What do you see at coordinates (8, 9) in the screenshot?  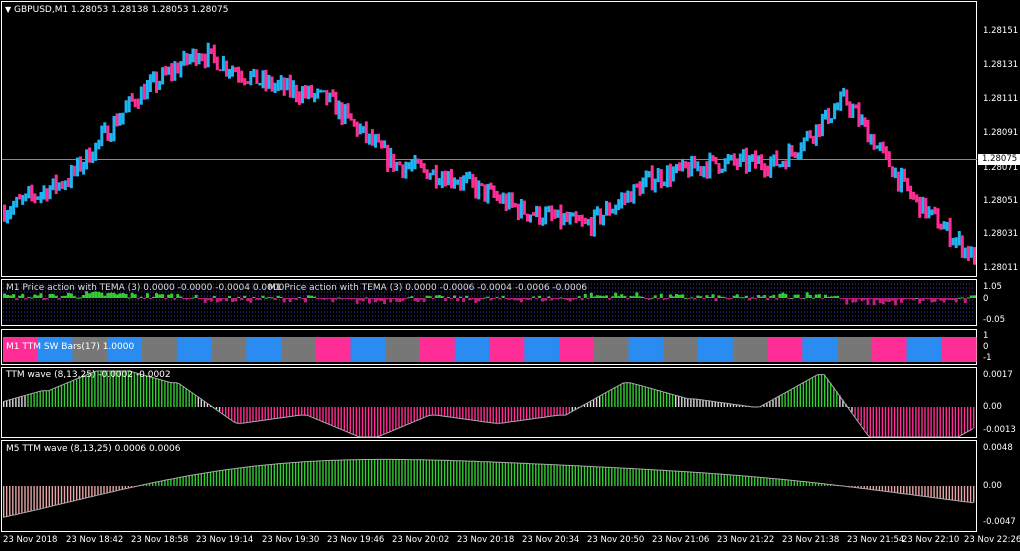 I see `chevron-down-icon: ▼` at bounding box center [8, 9].